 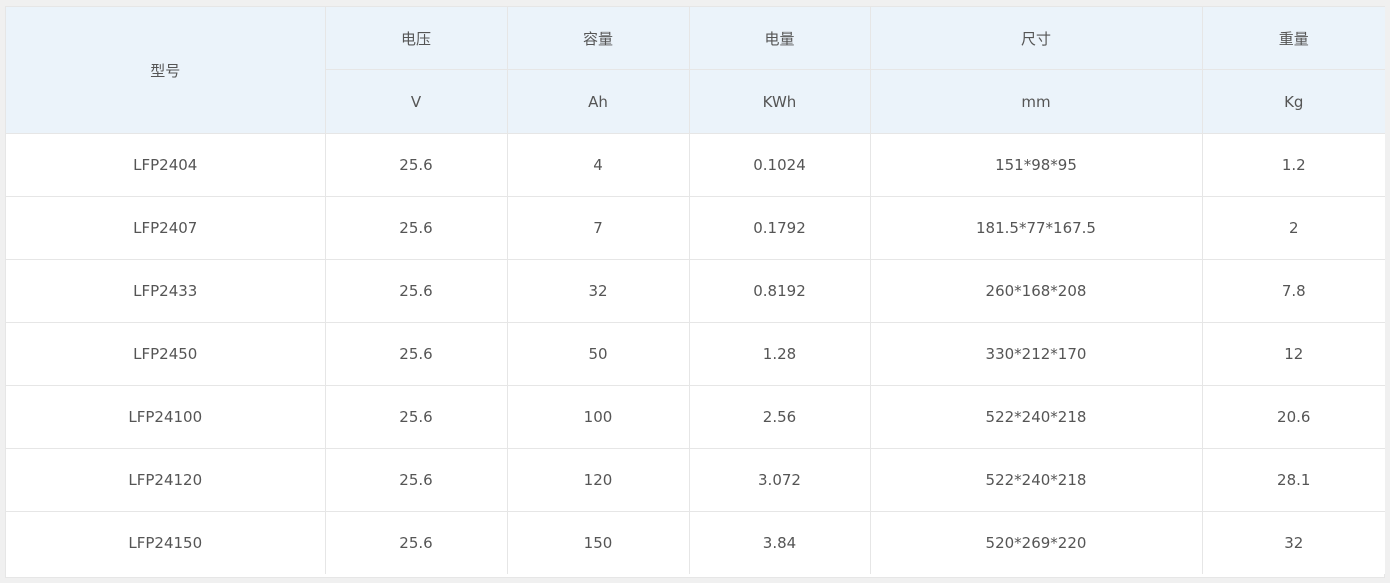 What do you see at coordinates (598, 101) in the screenshot?
I see `unit-capacity: Ah` at bounding box center [598, 101].